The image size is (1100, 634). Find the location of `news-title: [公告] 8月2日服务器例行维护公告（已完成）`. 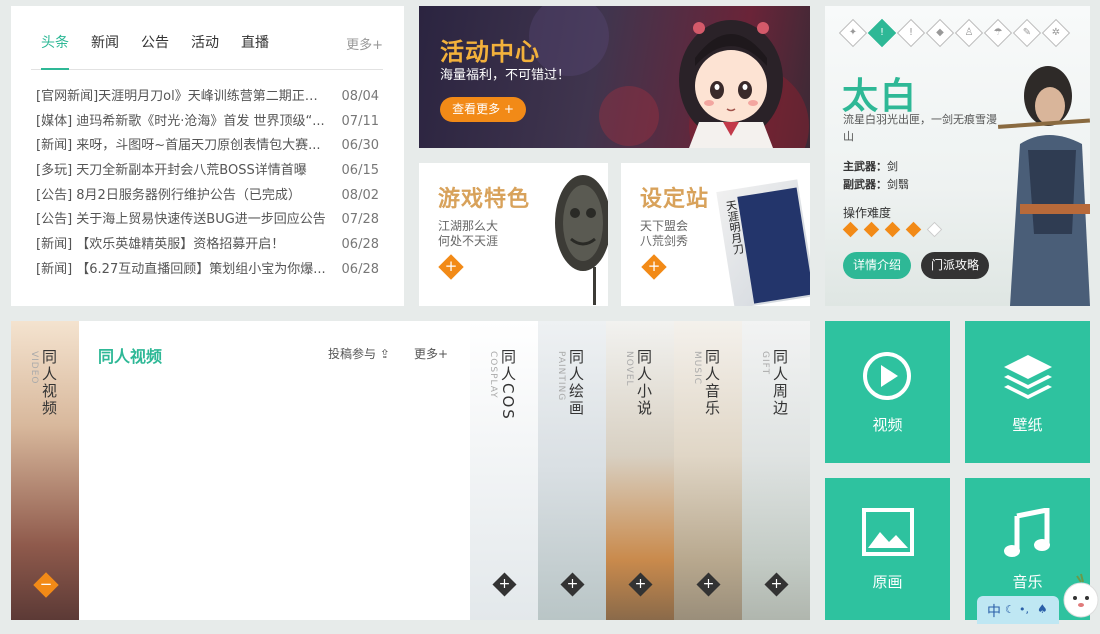

news-title: [公告] 8月2日服务器例行维护公告（已完成） is located at coordinates (183, 196).